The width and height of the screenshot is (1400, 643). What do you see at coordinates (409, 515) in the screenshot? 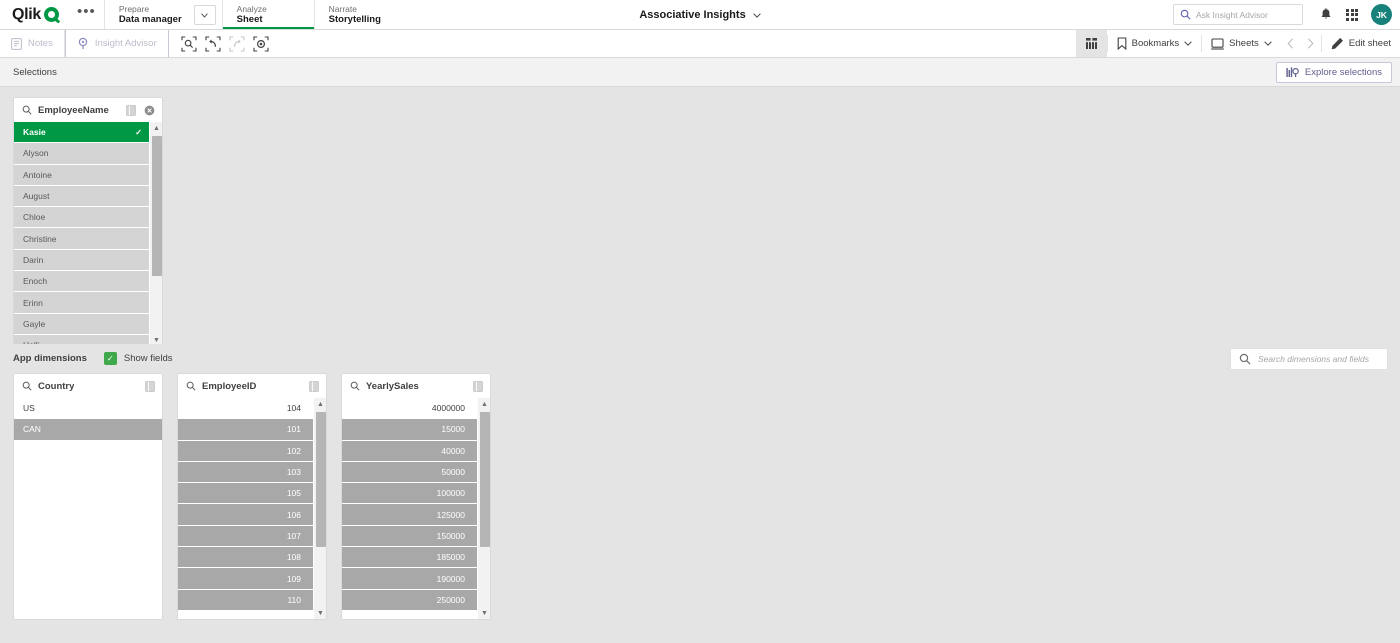
I see `list-item: 125000` at bounding box center [409, 515].